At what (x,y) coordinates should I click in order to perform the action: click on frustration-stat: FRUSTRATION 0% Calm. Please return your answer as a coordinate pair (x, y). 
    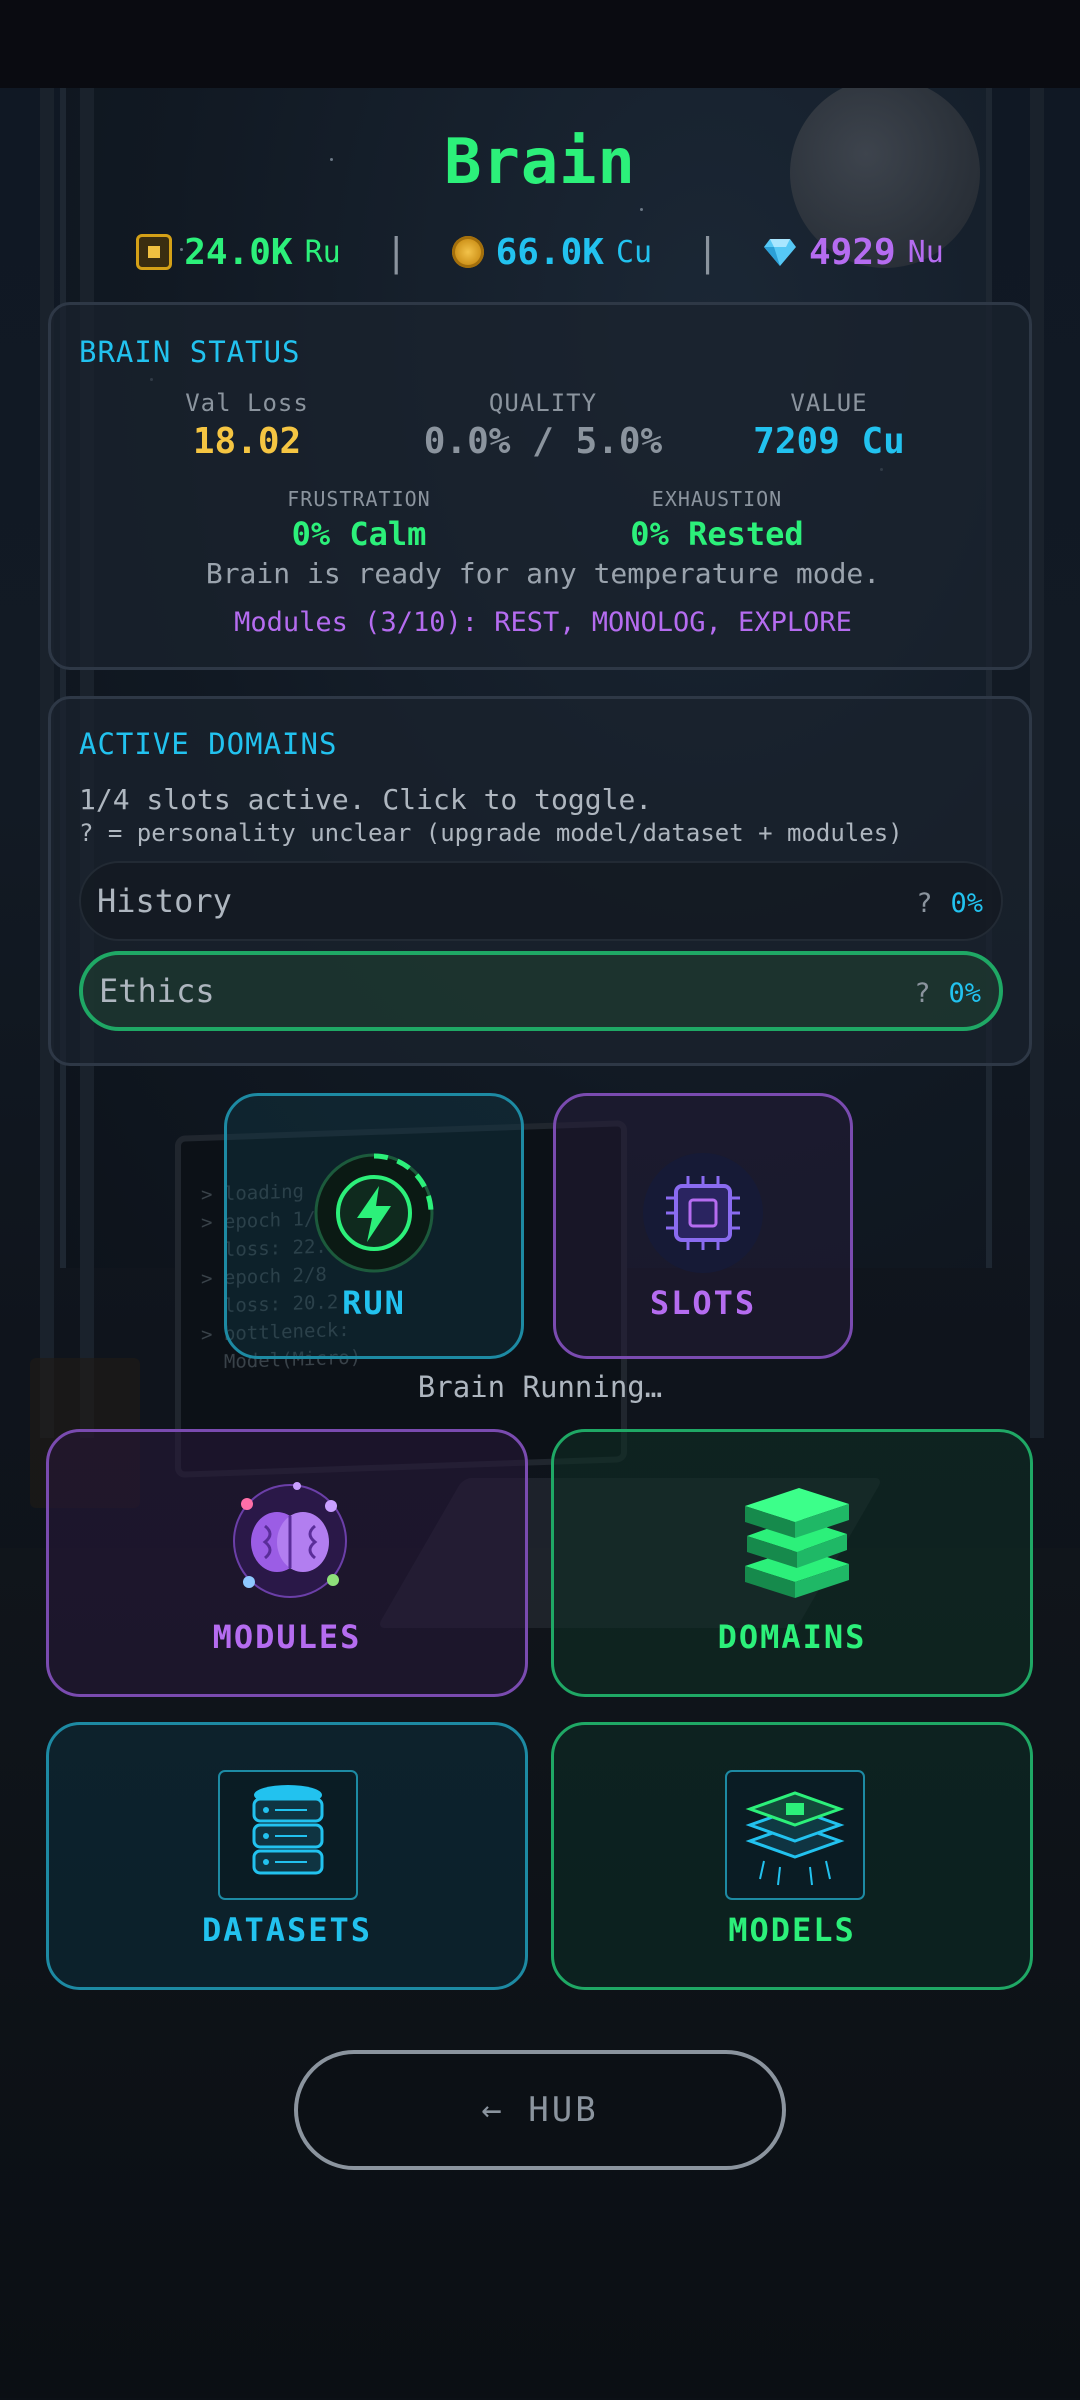
    Looking at the image, I should click on (359, 520).